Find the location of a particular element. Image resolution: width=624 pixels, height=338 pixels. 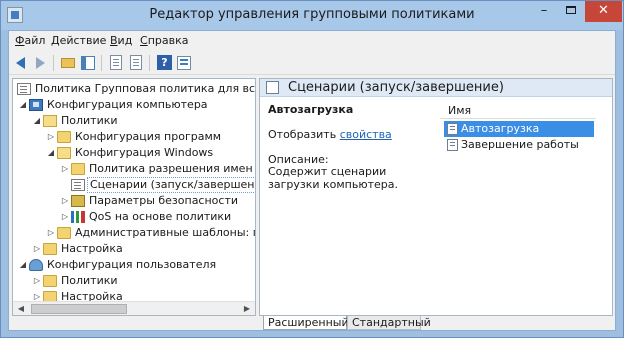

tree-item-label: Политика разрешения имен is located at coordinates (171, 168).